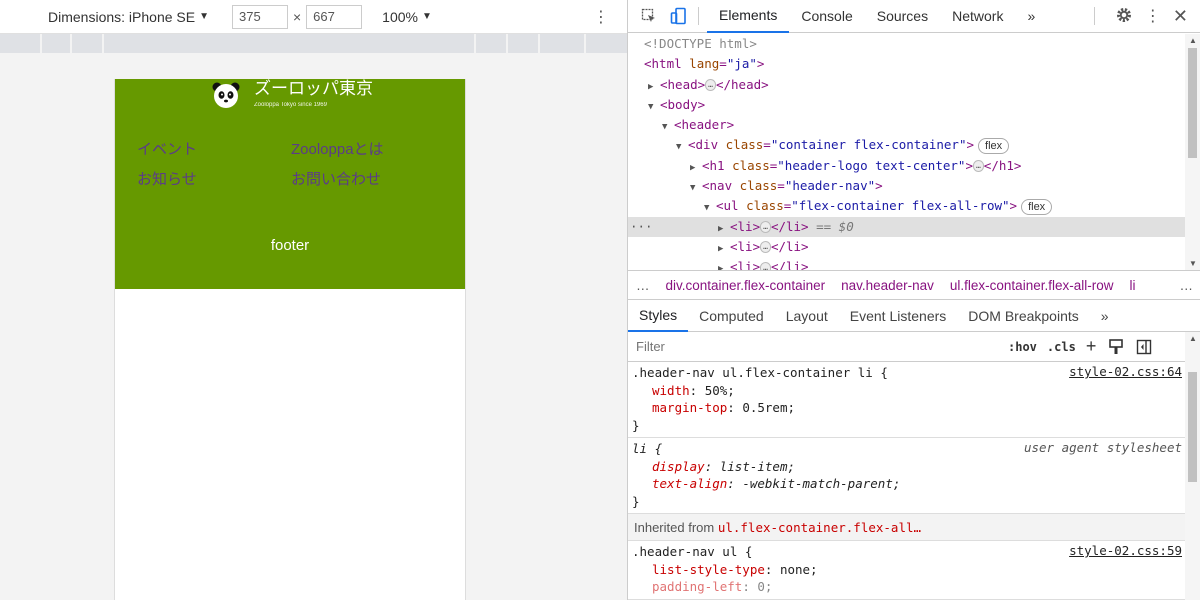 This screenshot has height=600, width=1200. Describe the element at coordinates (902, 16) in the screenshot. I see `tab-sources: Sources` at that location.